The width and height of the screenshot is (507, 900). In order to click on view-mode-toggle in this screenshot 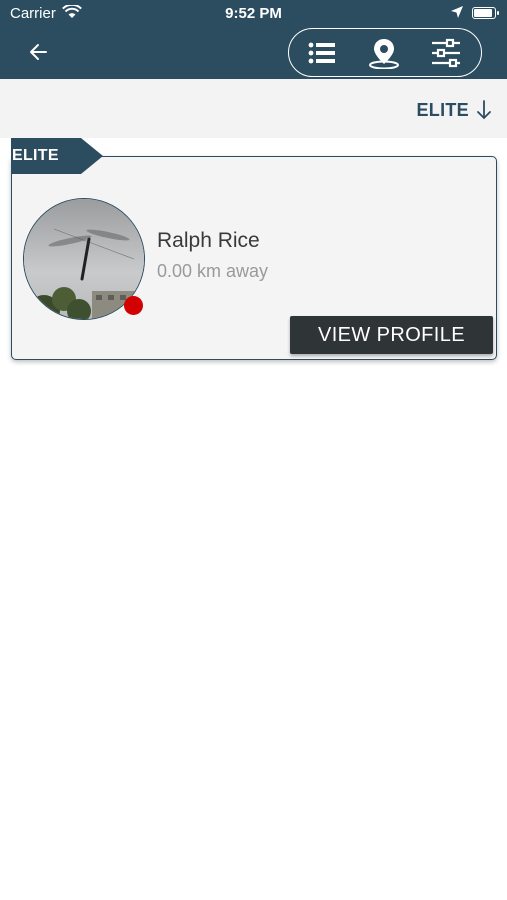, I will do `click(385, 52)`.